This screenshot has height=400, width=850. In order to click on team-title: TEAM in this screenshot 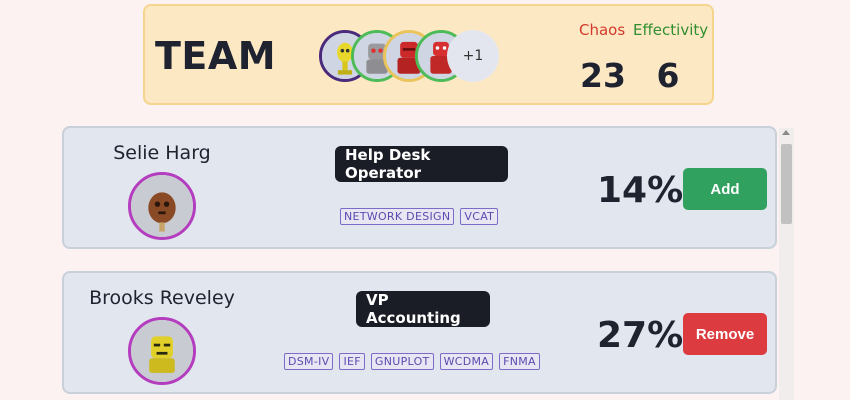, I will do `click(216, 56)`.